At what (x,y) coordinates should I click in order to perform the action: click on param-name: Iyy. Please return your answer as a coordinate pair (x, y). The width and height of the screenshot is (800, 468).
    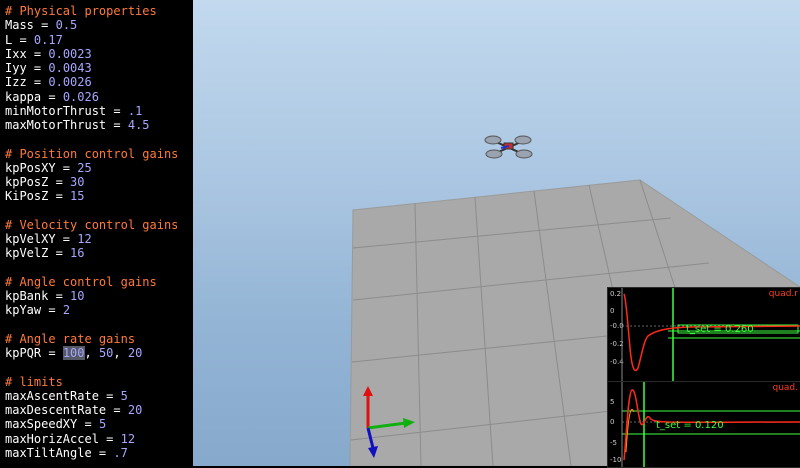
    Looking at the image, I should click on (16, 68).